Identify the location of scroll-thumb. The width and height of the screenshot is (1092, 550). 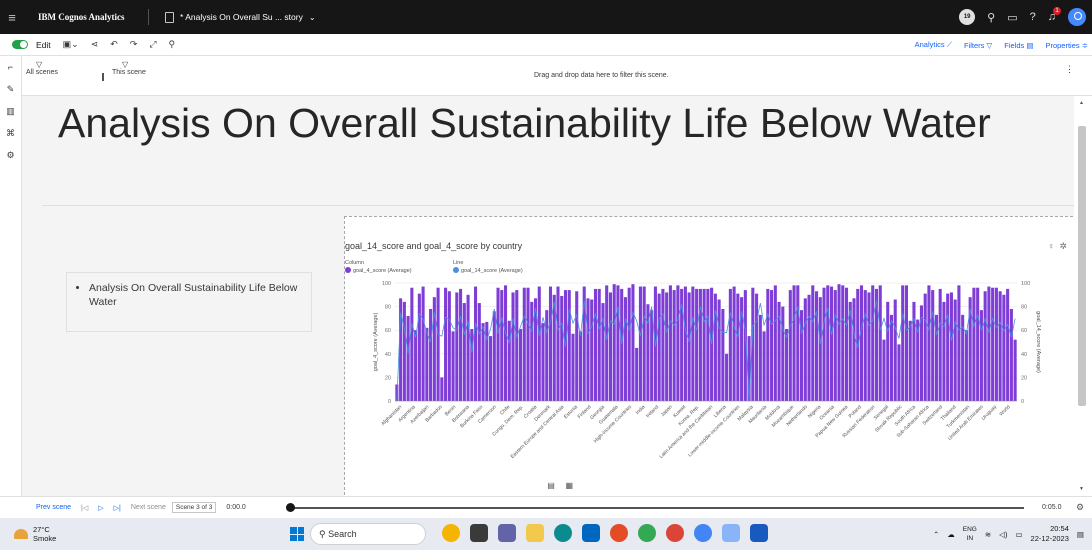
(1082, 266).